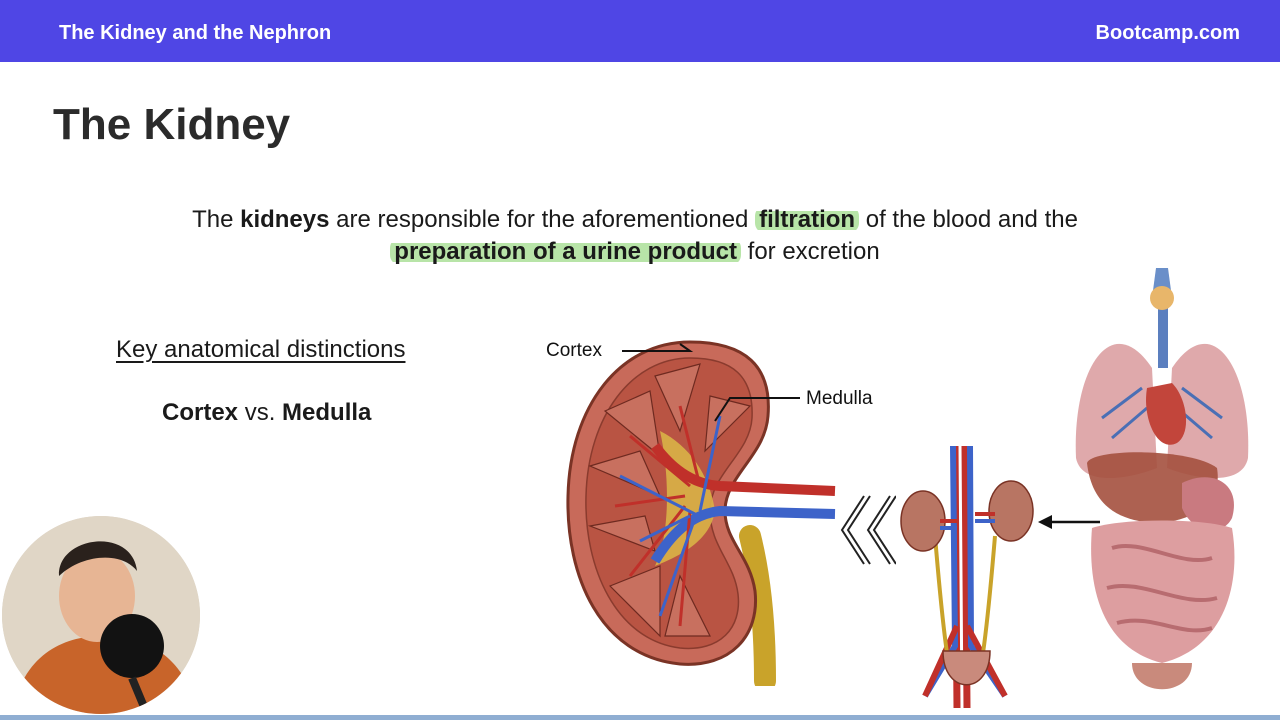 The width and height of the screenshot is (1280, 720). I want to click on double-chevron-left-icon, so click(868, 530).